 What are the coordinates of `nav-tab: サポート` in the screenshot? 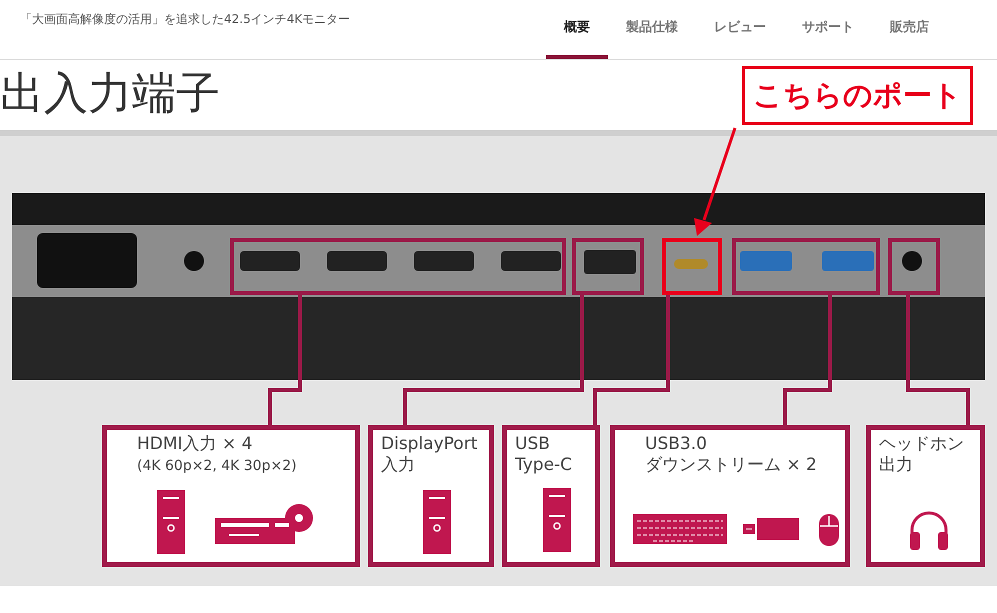 It's located at (828, 29).